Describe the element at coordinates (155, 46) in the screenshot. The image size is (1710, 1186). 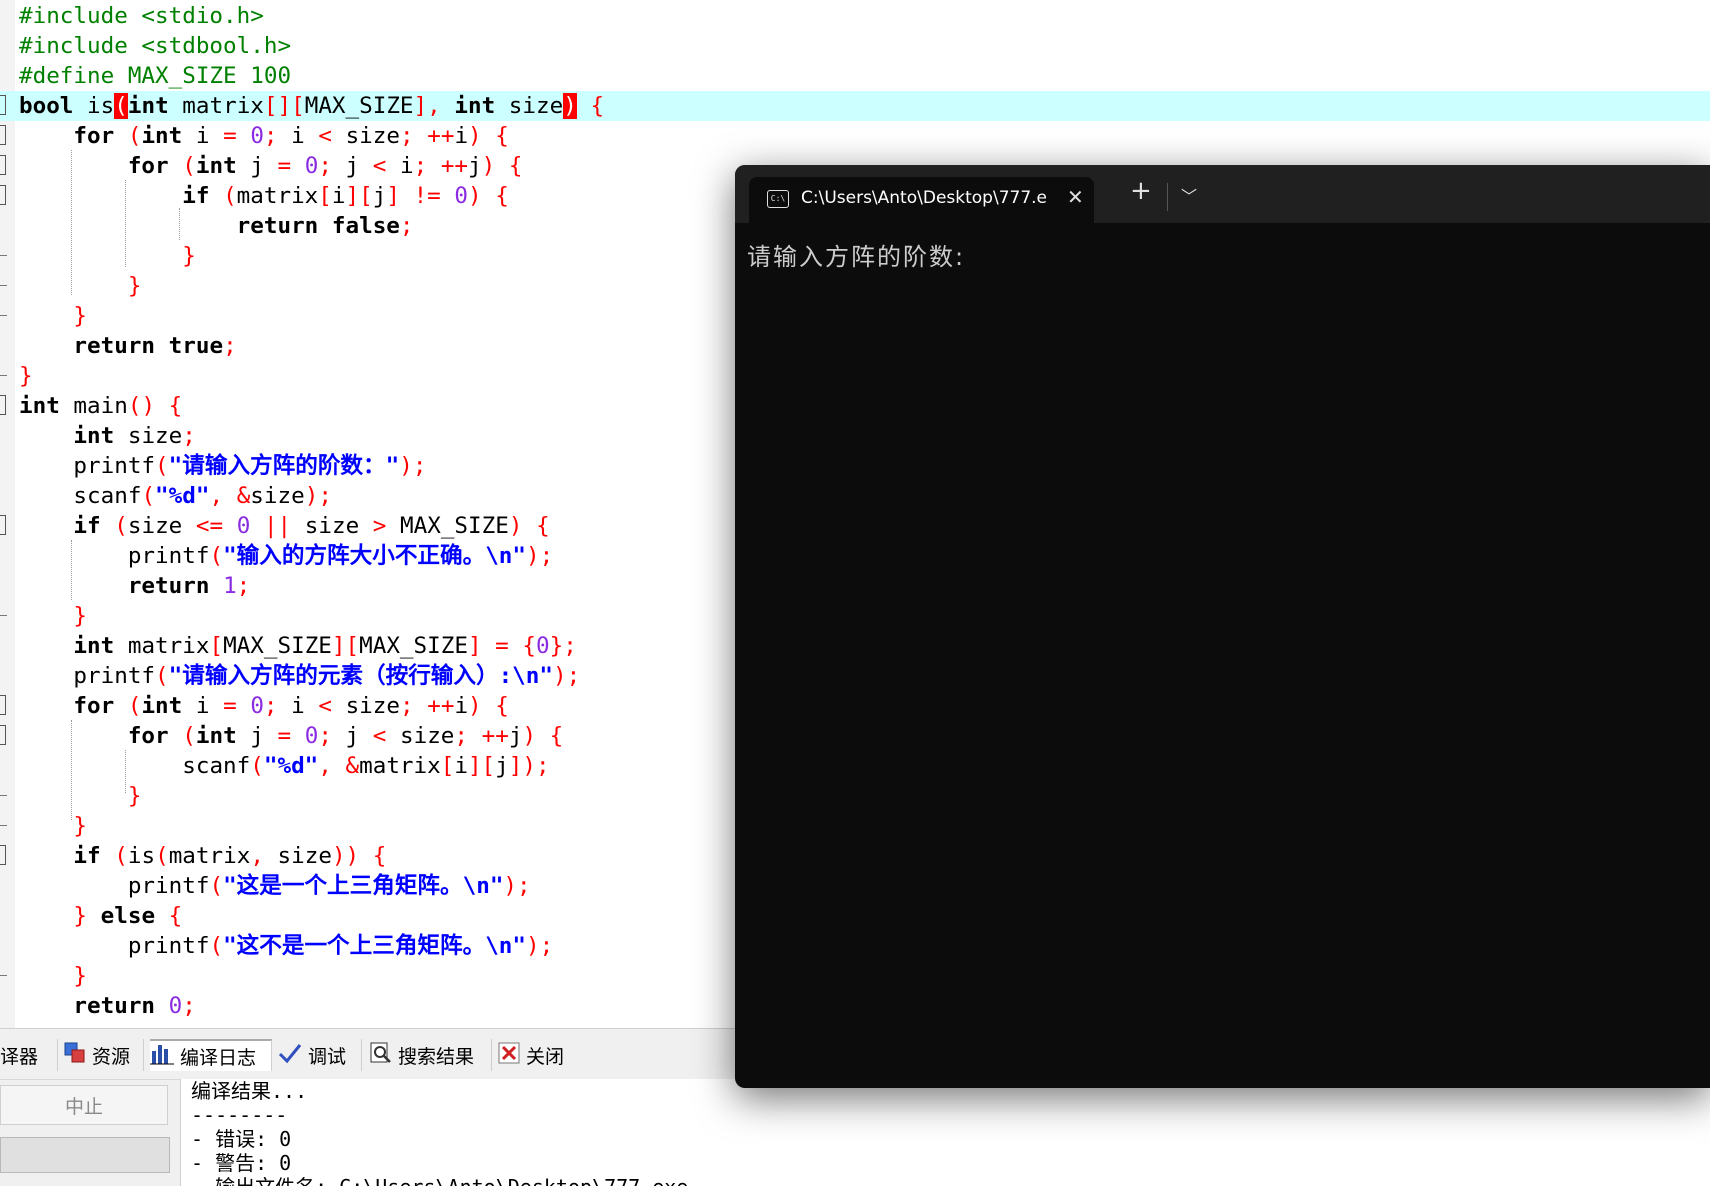
I see `code-text: #include <stdbool.h>` at that location.